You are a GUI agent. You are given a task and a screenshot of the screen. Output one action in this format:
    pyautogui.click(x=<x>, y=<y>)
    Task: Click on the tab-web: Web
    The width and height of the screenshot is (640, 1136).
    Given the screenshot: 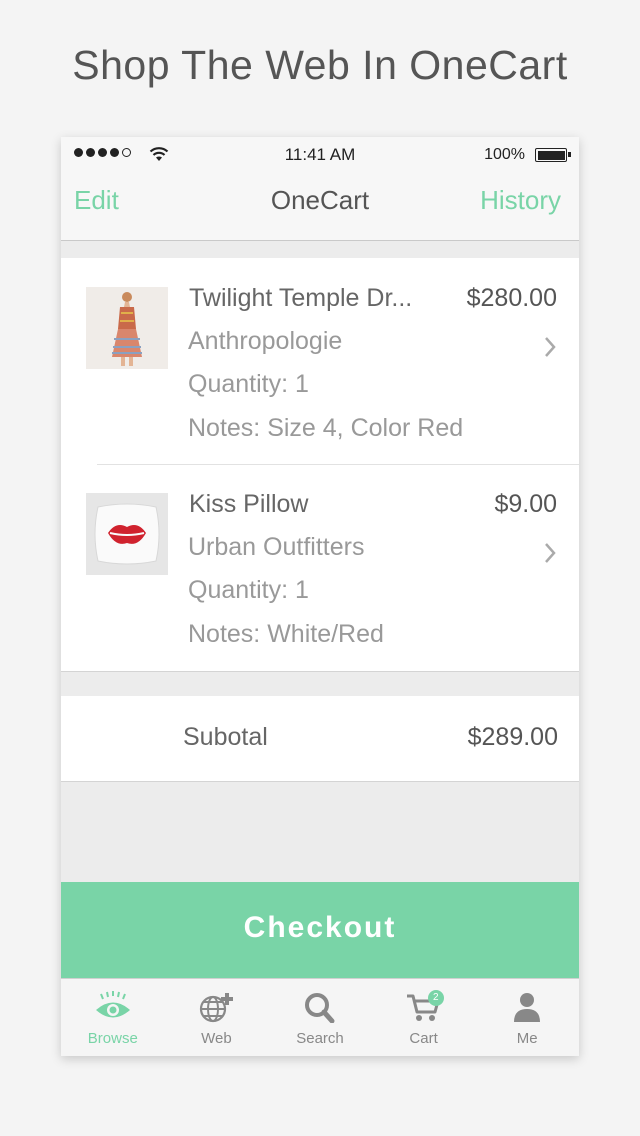 What is the action you would take?
    pyautogui.click(x=217, y=1017)
    